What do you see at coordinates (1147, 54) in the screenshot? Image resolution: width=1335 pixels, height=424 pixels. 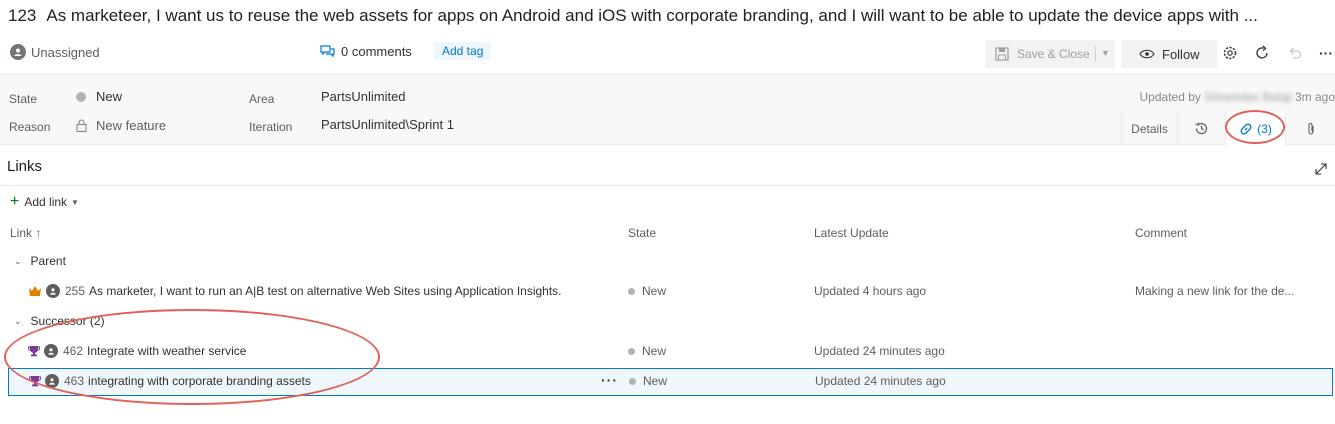 I see `eye-icon` at bounding box center [1147, 54].